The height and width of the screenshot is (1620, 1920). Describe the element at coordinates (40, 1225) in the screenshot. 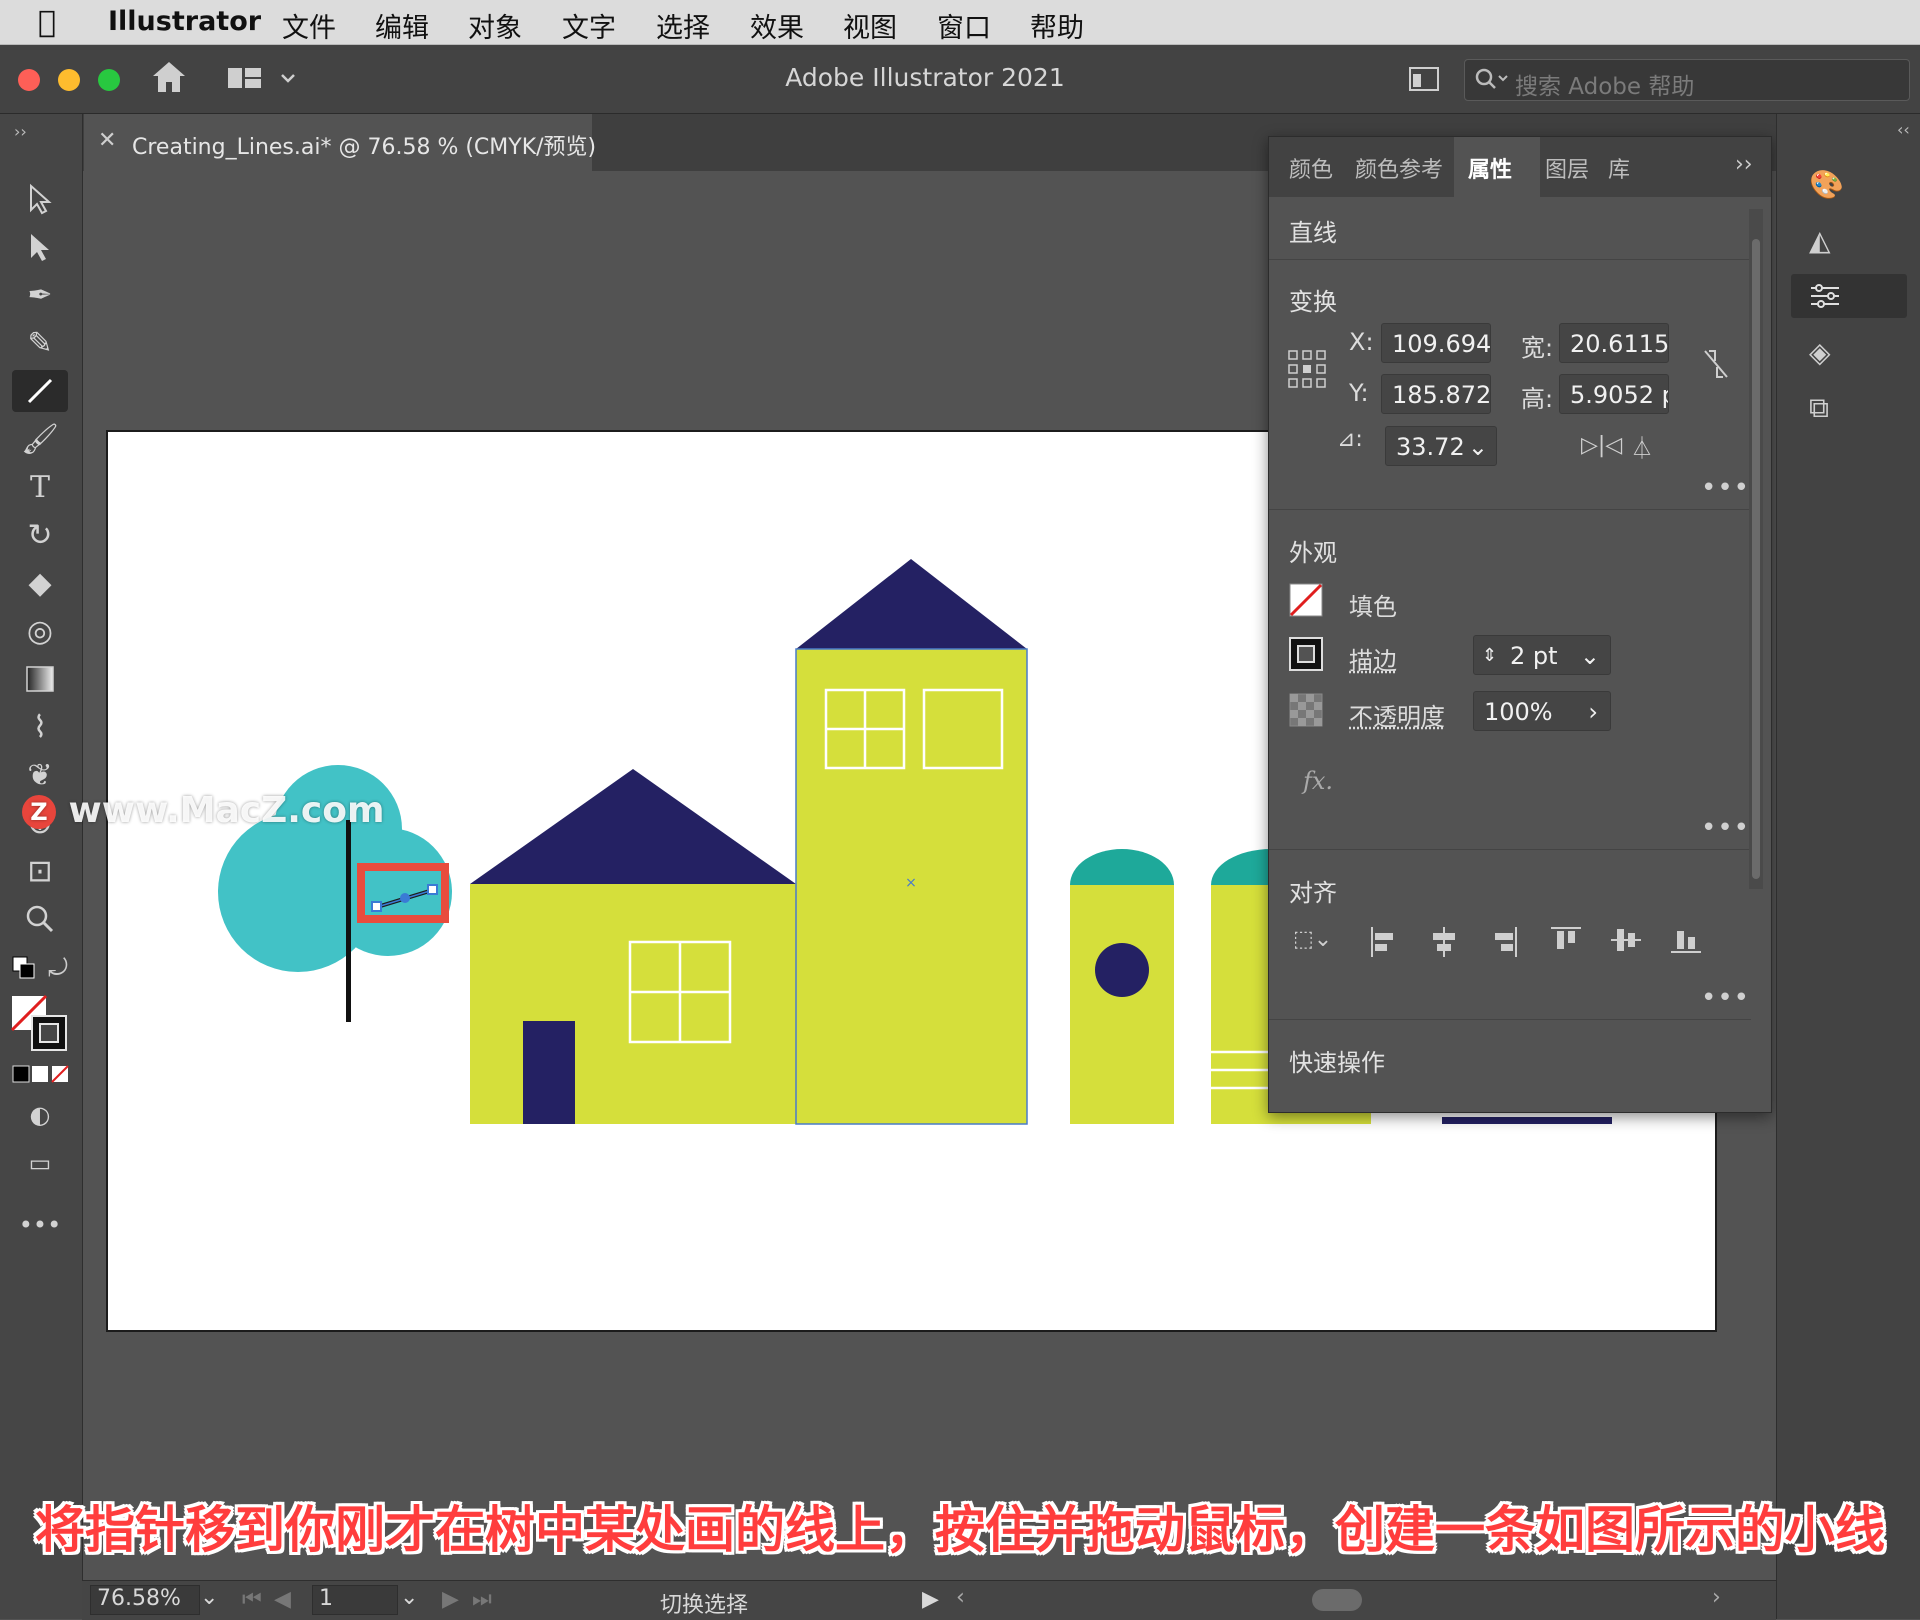

I see `edit-toolbar-icon: •••` at that location.